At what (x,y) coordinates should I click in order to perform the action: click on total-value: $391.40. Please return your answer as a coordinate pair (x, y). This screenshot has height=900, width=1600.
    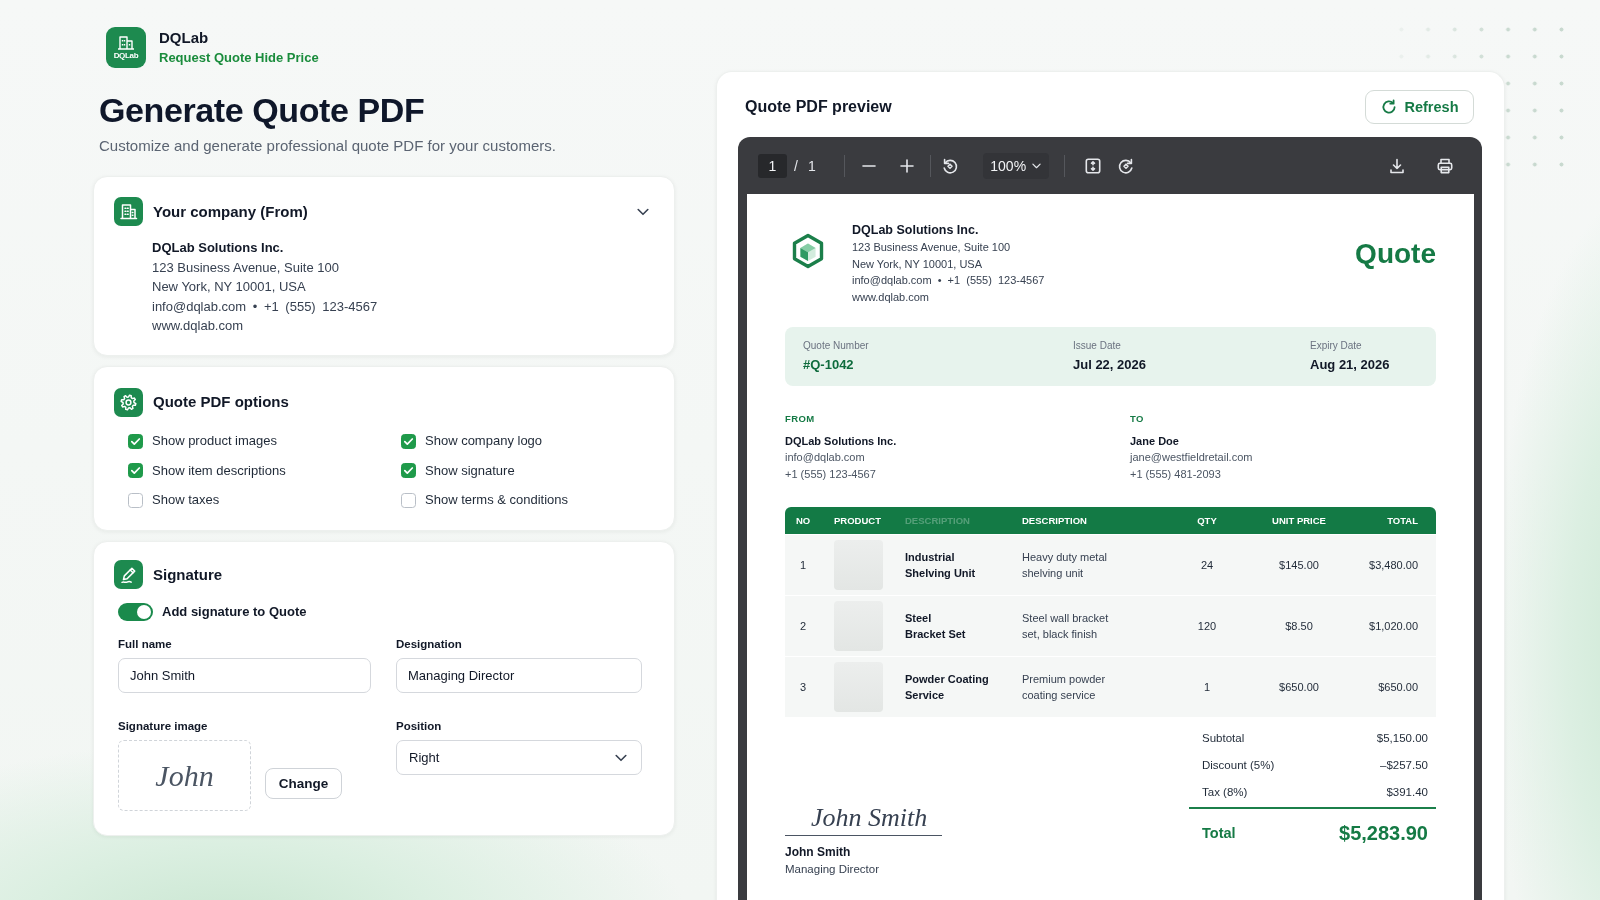
    Looking at the image, I should click on (1407, 791).